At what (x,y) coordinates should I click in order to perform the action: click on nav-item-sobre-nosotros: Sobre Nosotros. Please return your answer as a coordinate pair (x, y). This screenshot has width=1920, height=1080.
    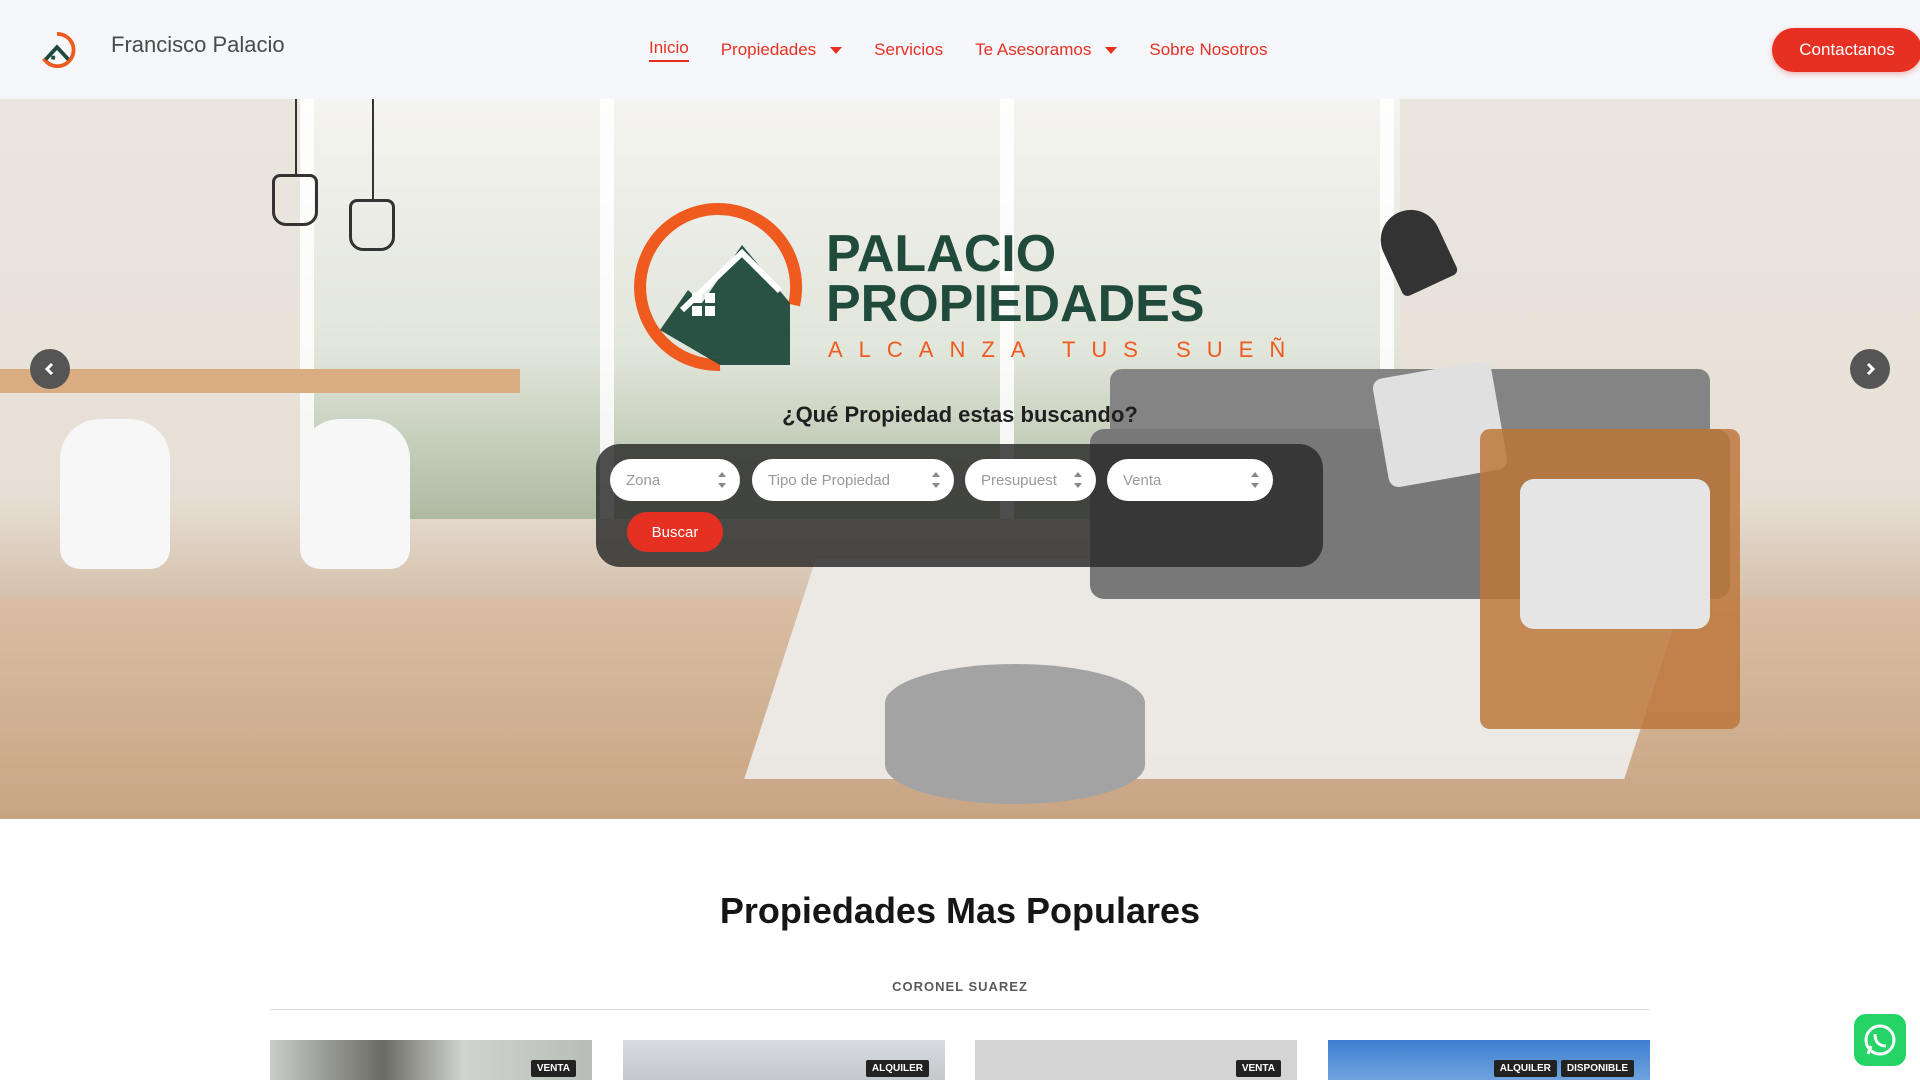
    Looking at the image, I should click on (1208, 50).